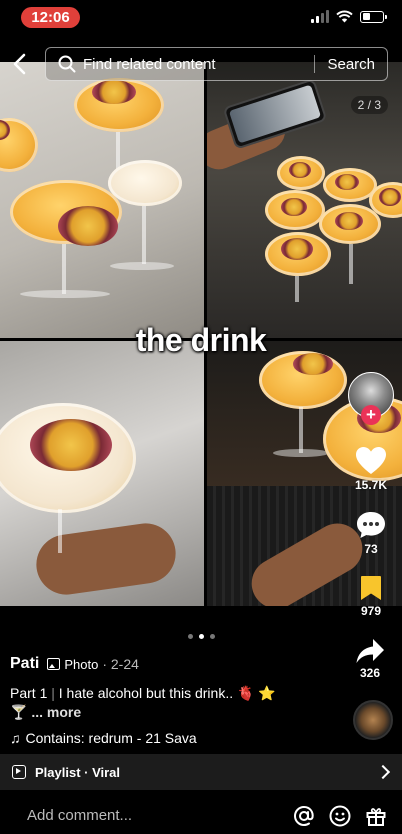 This screenshot has width=402, height=834. Describe the element at coordinates (177, 664) in the screenshot. I see `author-row: Pati Photo · 2-24` at that location.